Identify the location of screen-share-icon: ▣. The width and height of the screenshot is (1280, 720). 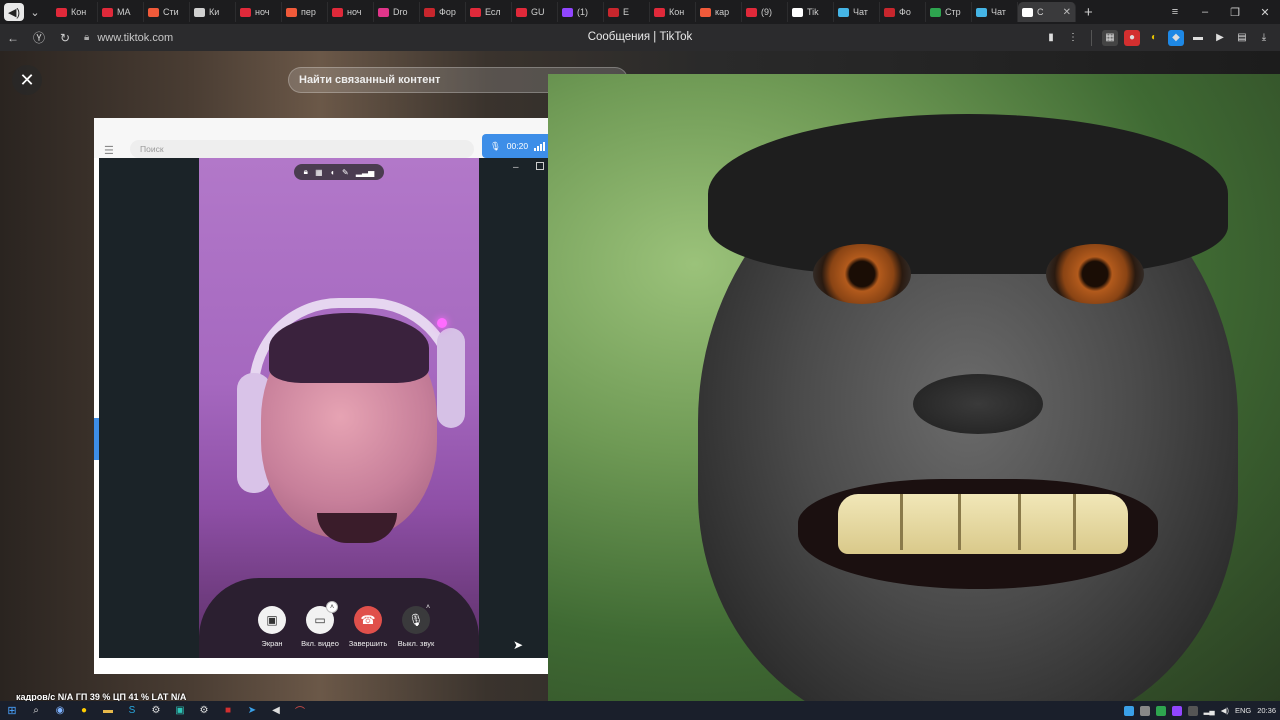
(272, 620).